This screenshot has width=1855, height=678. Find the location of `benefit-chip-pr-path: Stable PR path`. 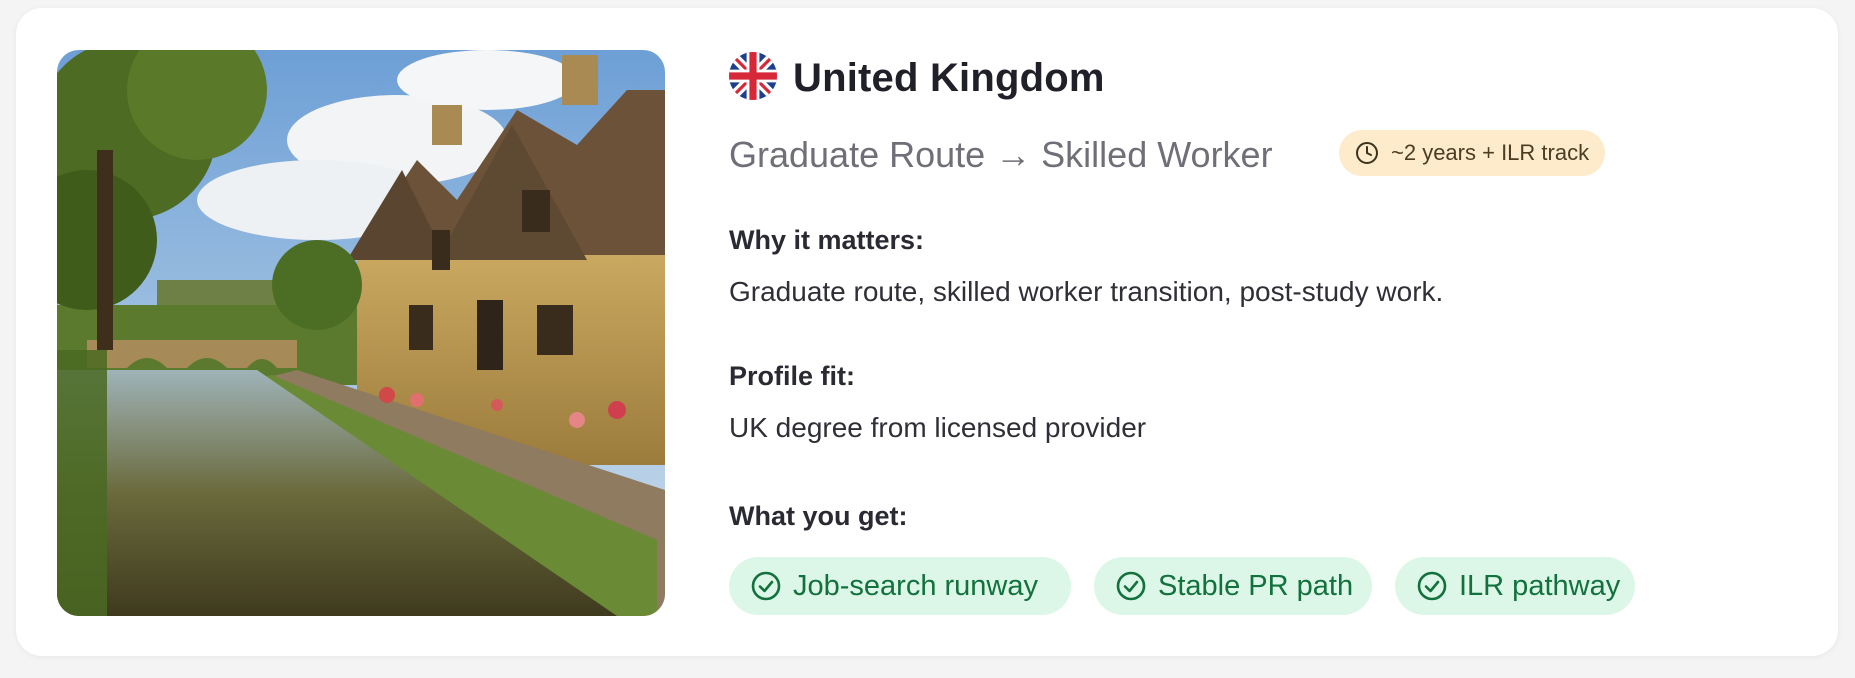

benefit-chip-pr-path: Stable PR path is located at coordinates (1233, 586).